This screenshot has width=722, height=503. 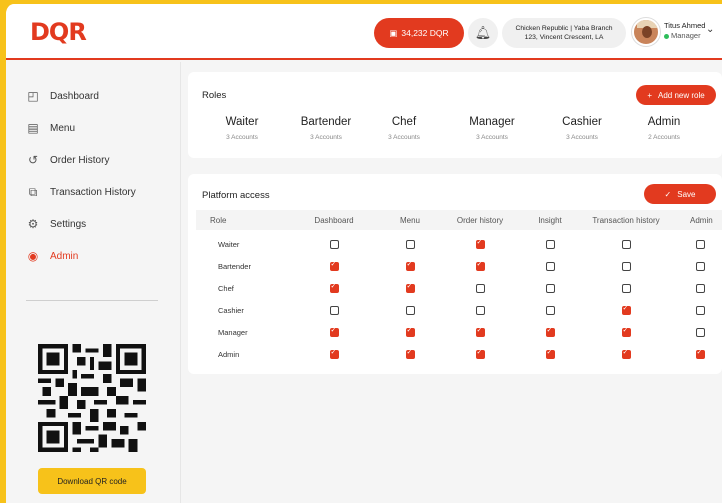 I want to click on permission-checkbox-cashier-transaction-history, so click(x=626, y=309).